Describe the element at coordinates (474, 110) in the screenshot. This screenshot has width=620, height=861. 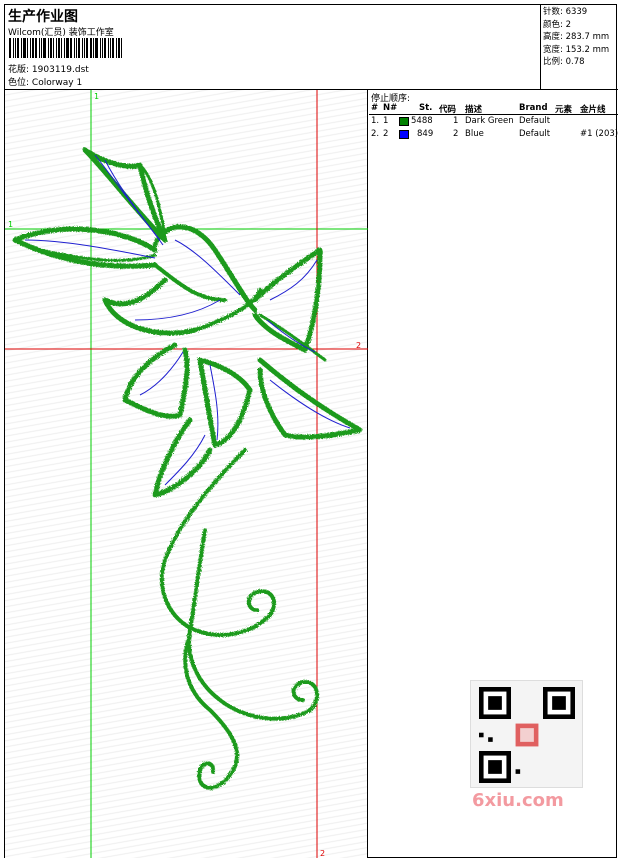
I see `col-desc: 描述` at that location.